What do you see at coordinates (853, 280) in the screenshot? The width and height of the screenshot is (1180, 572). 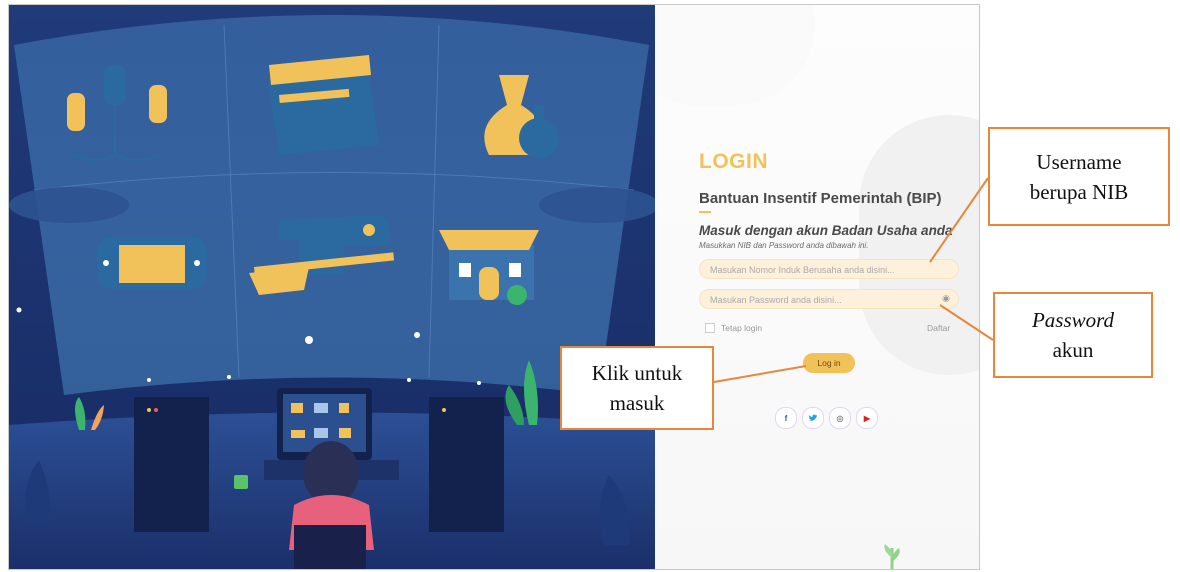 I see `annotation-lines` at bounding box center [853, 280].